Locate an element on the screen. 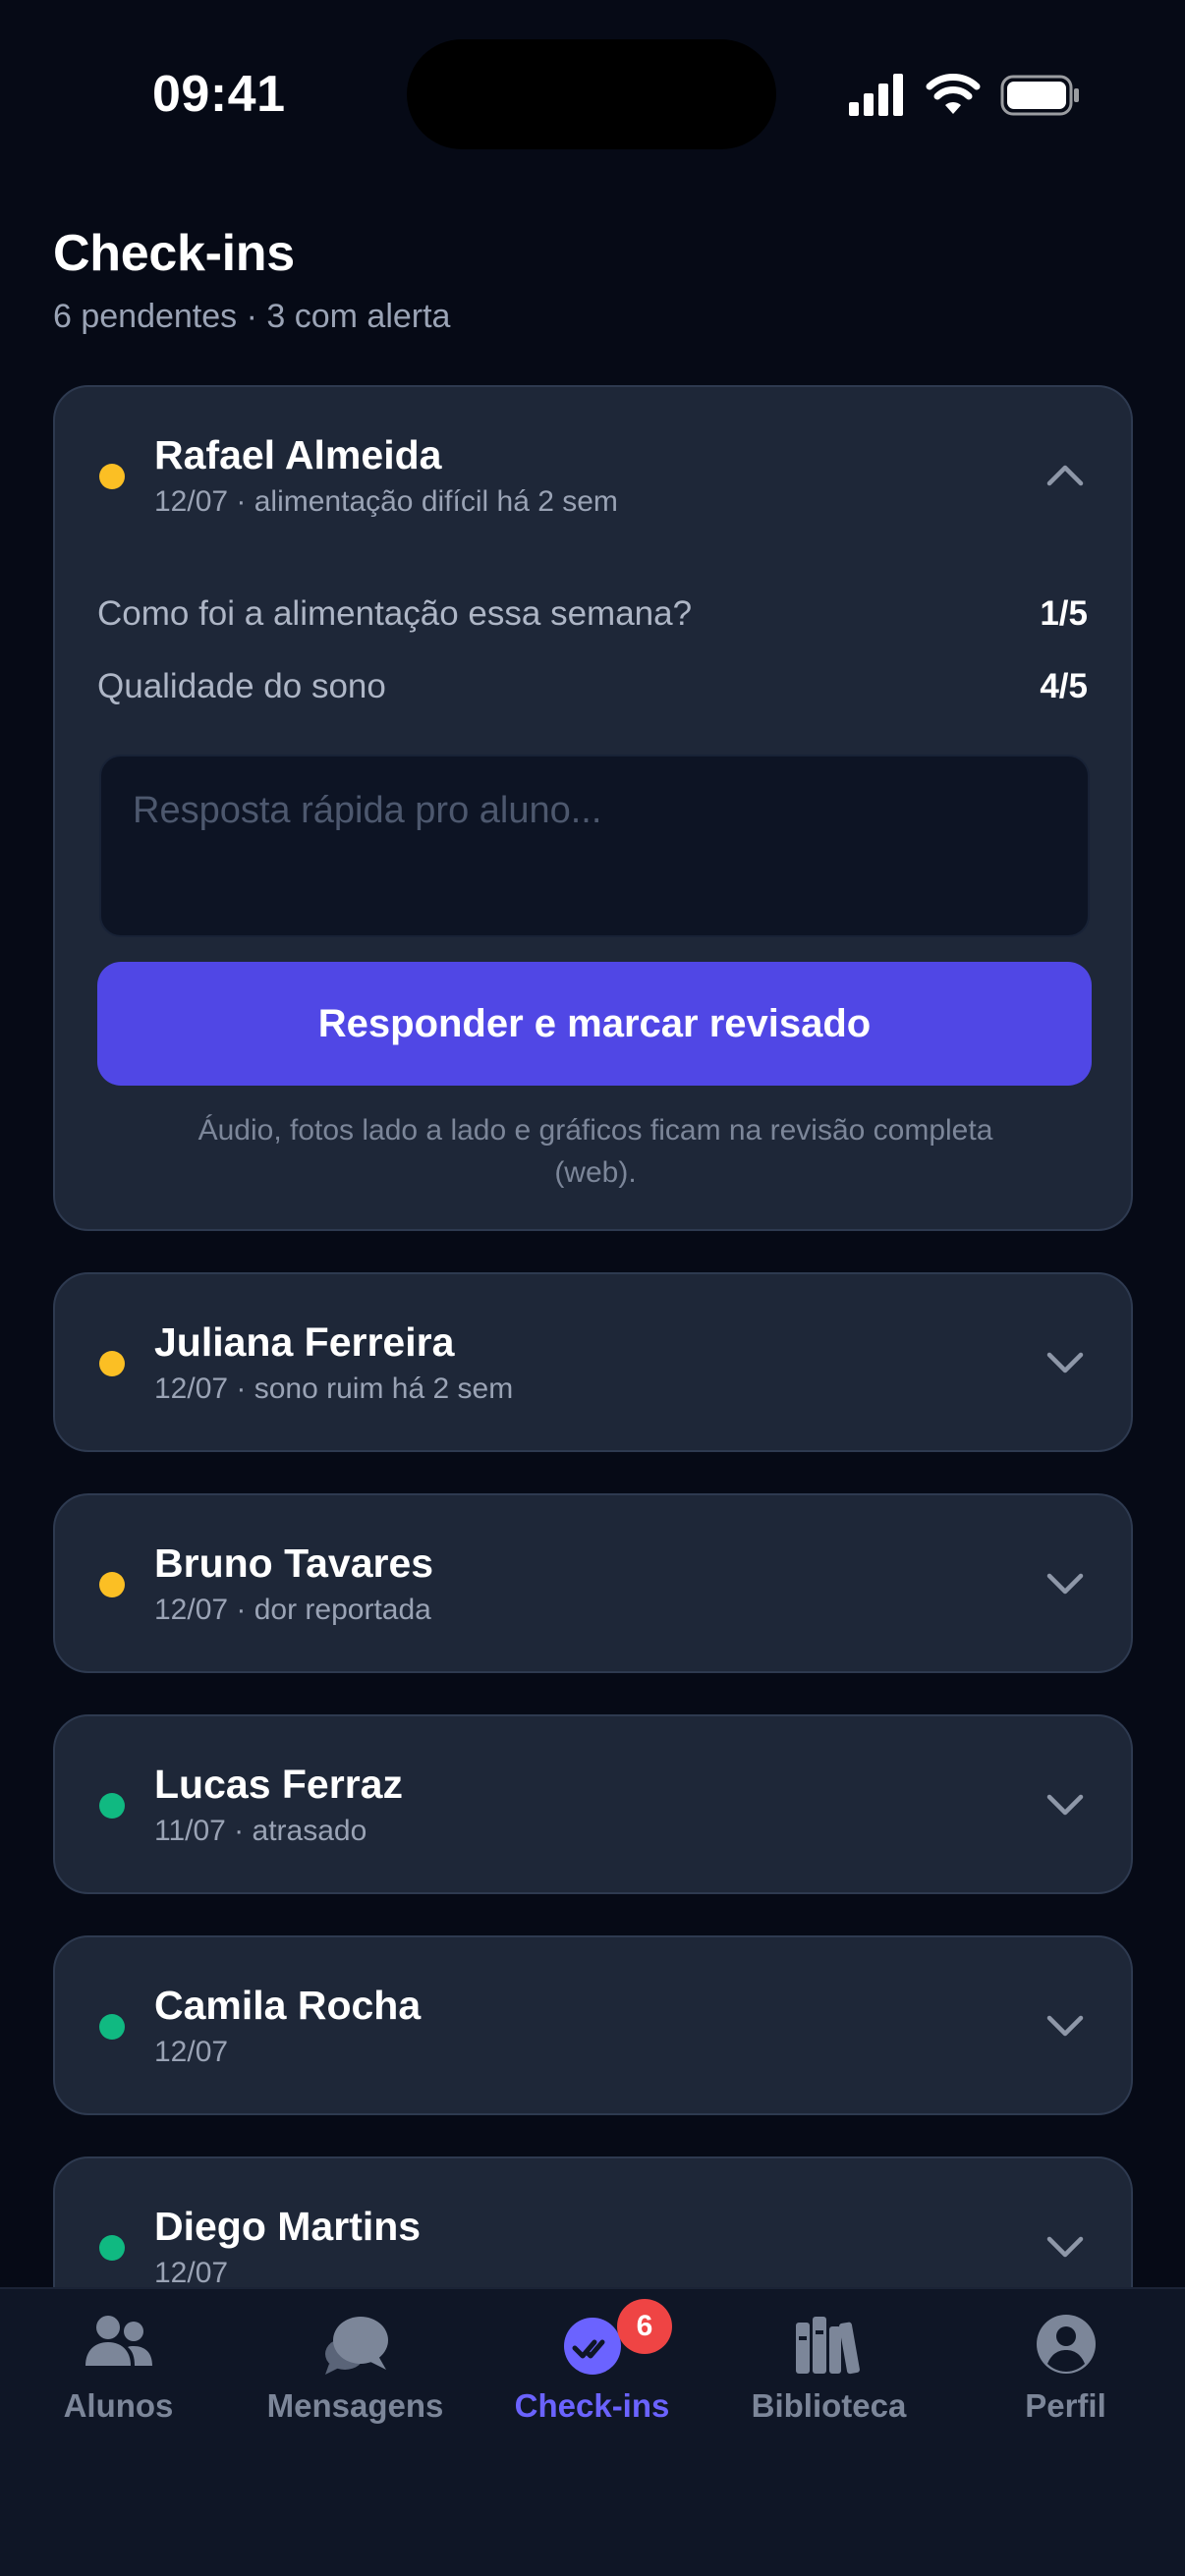  question-label: Qualidade do sono is located at coordinates (242, 686).